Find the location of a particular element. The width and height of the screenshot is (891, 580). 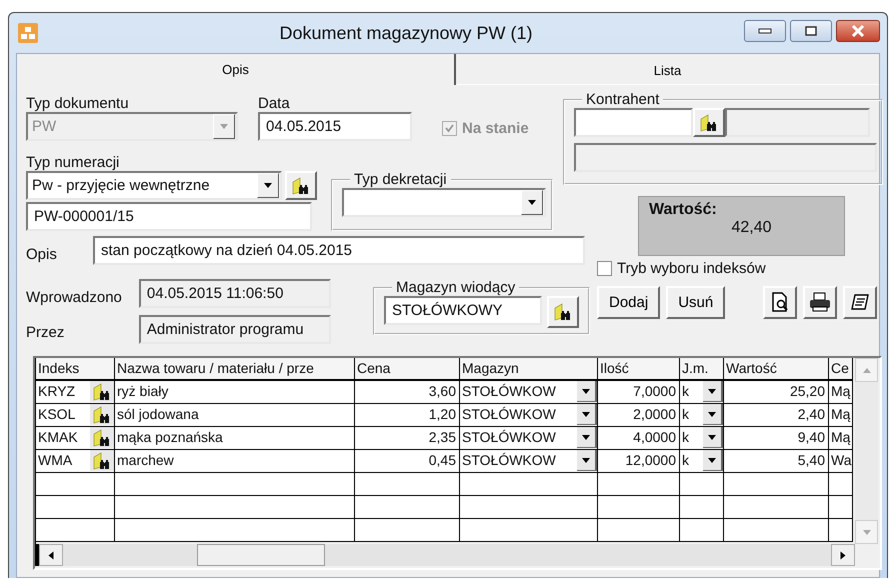

table-cell: 5,40 is located at coordinates (776, 461).